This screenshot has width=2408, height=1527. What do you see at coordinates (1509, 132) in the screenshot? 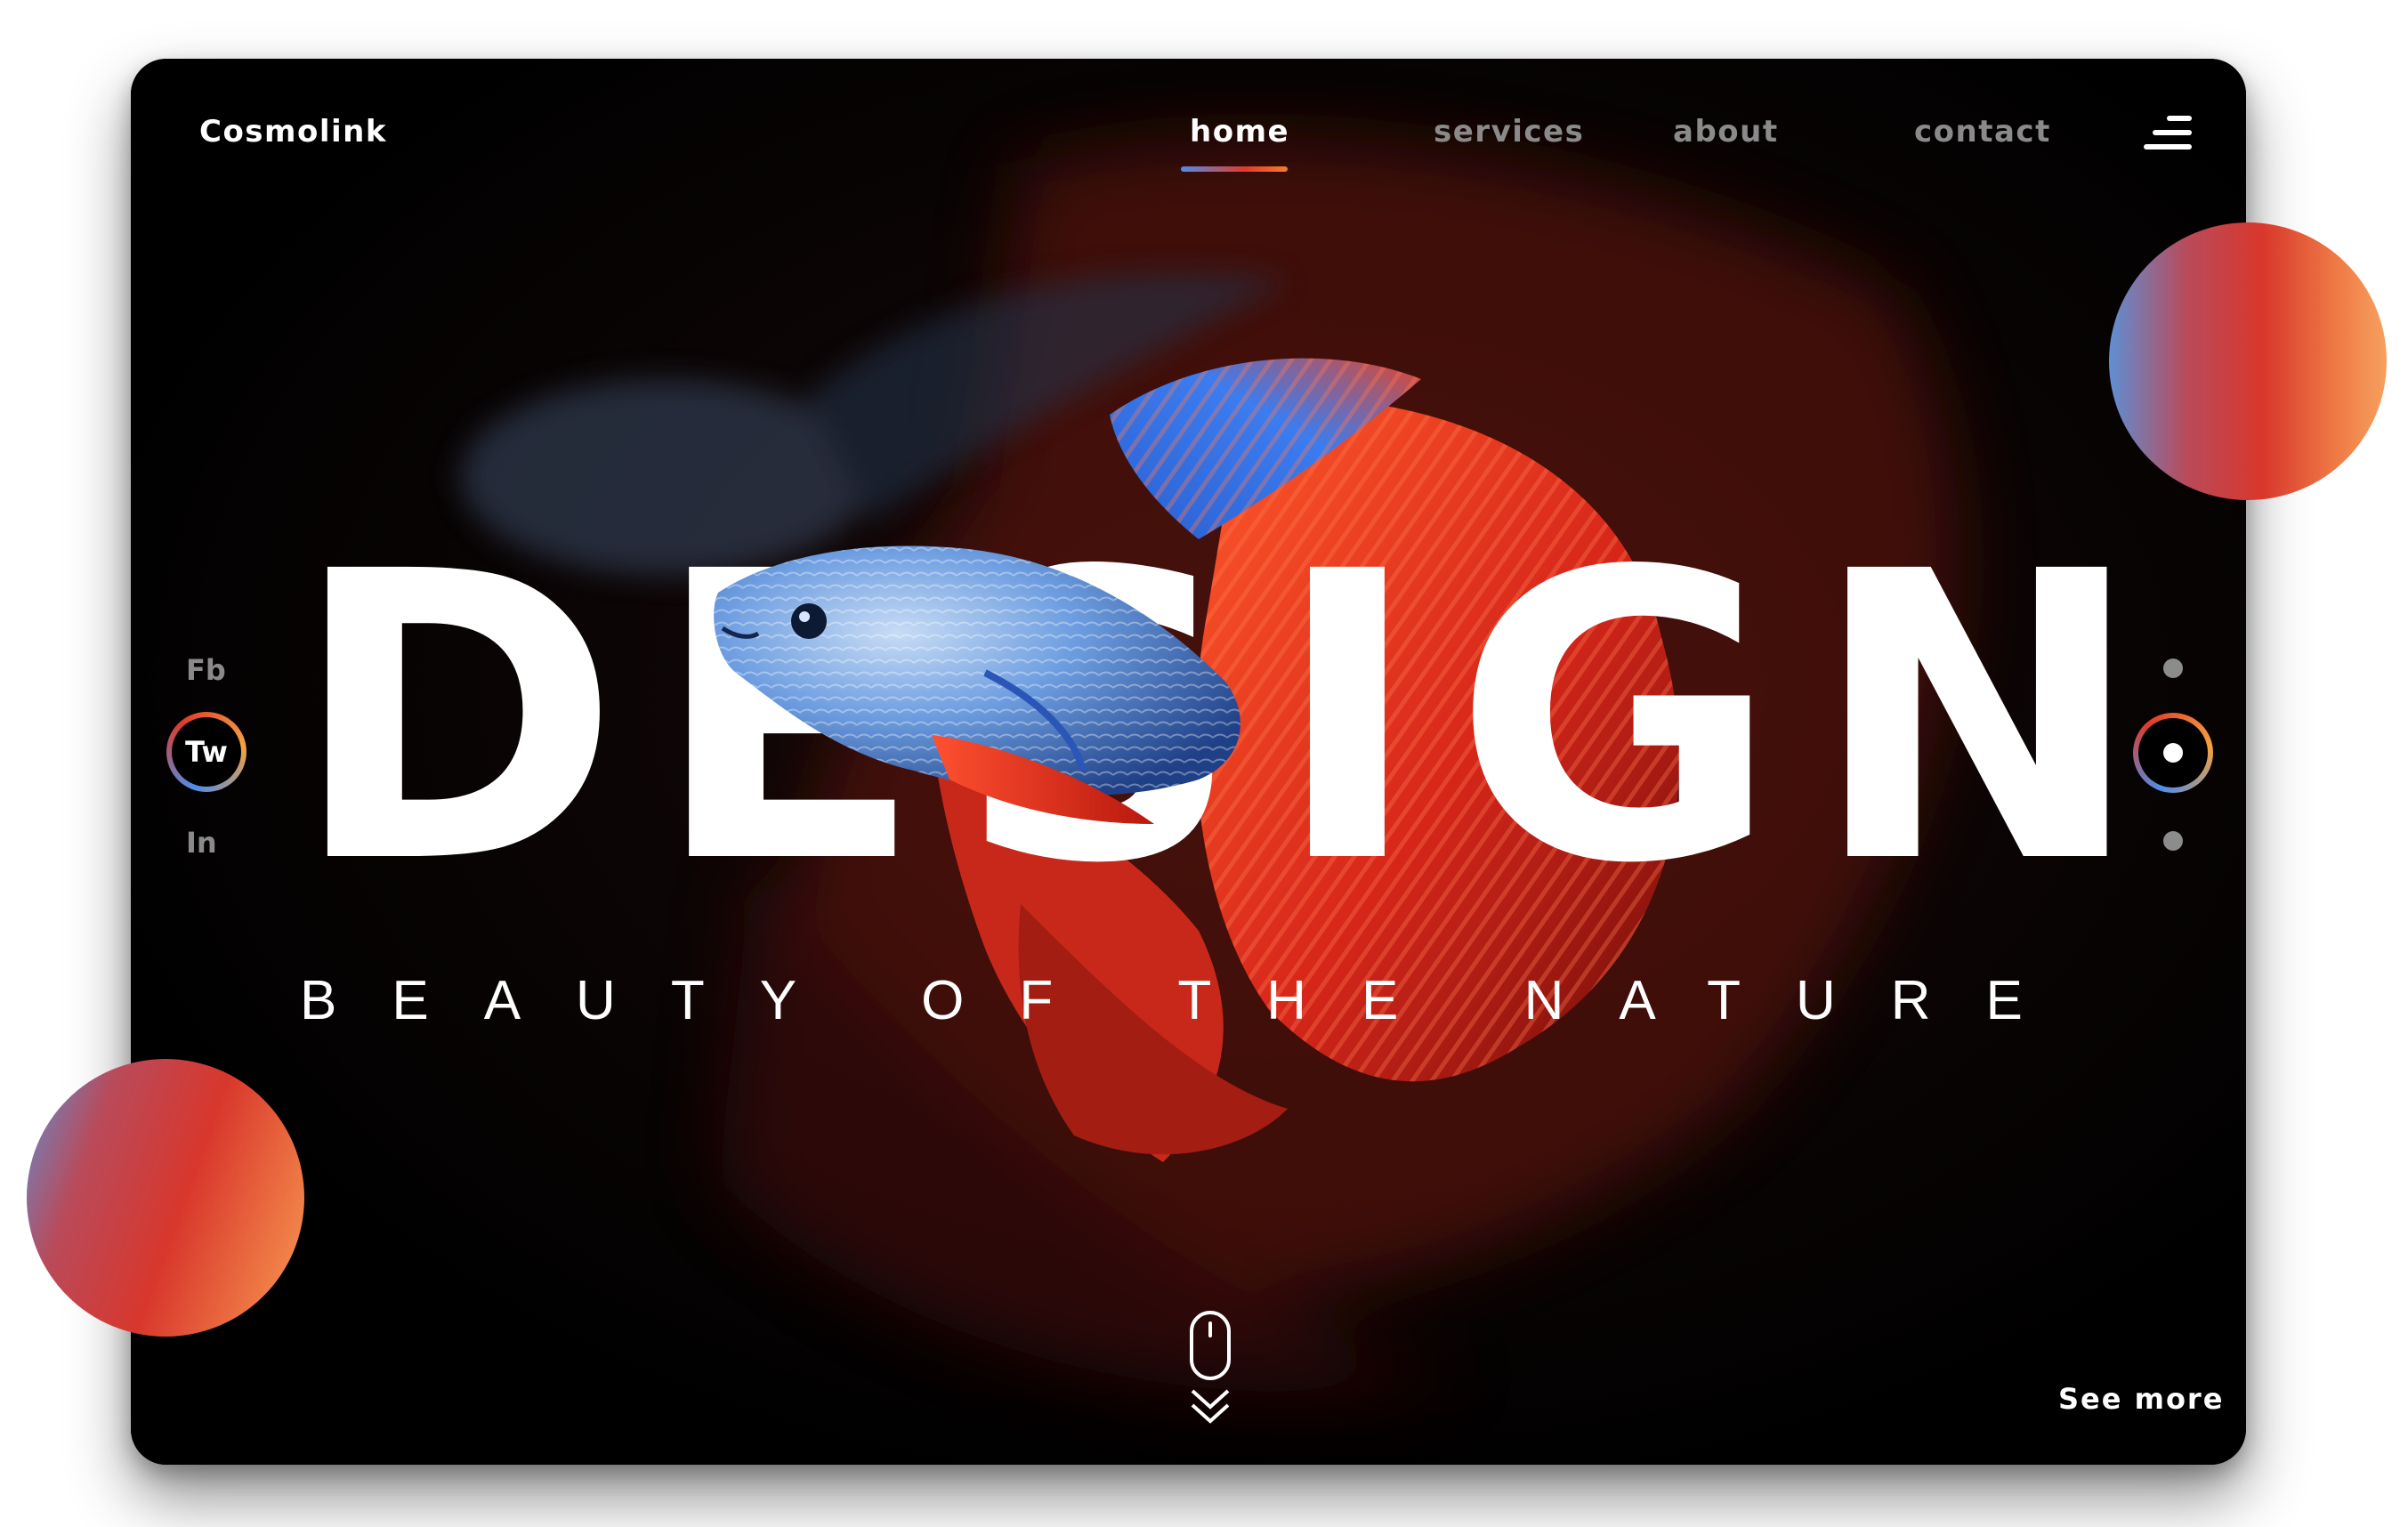
I see `nav-services: services` at bounding box center [1509, 132].